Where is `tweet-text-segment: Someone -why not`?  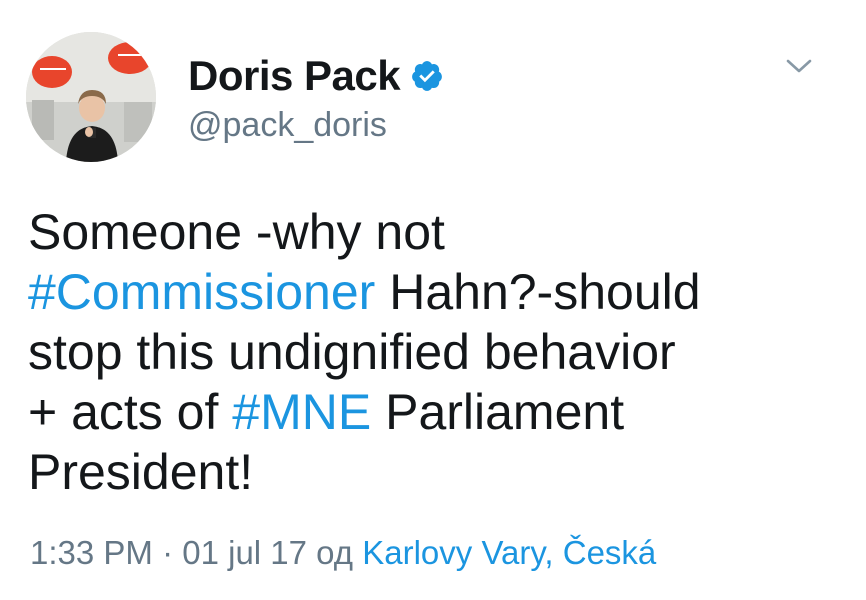
tweet-text-segment: Someone -why not is located at coordinates (236, 232).